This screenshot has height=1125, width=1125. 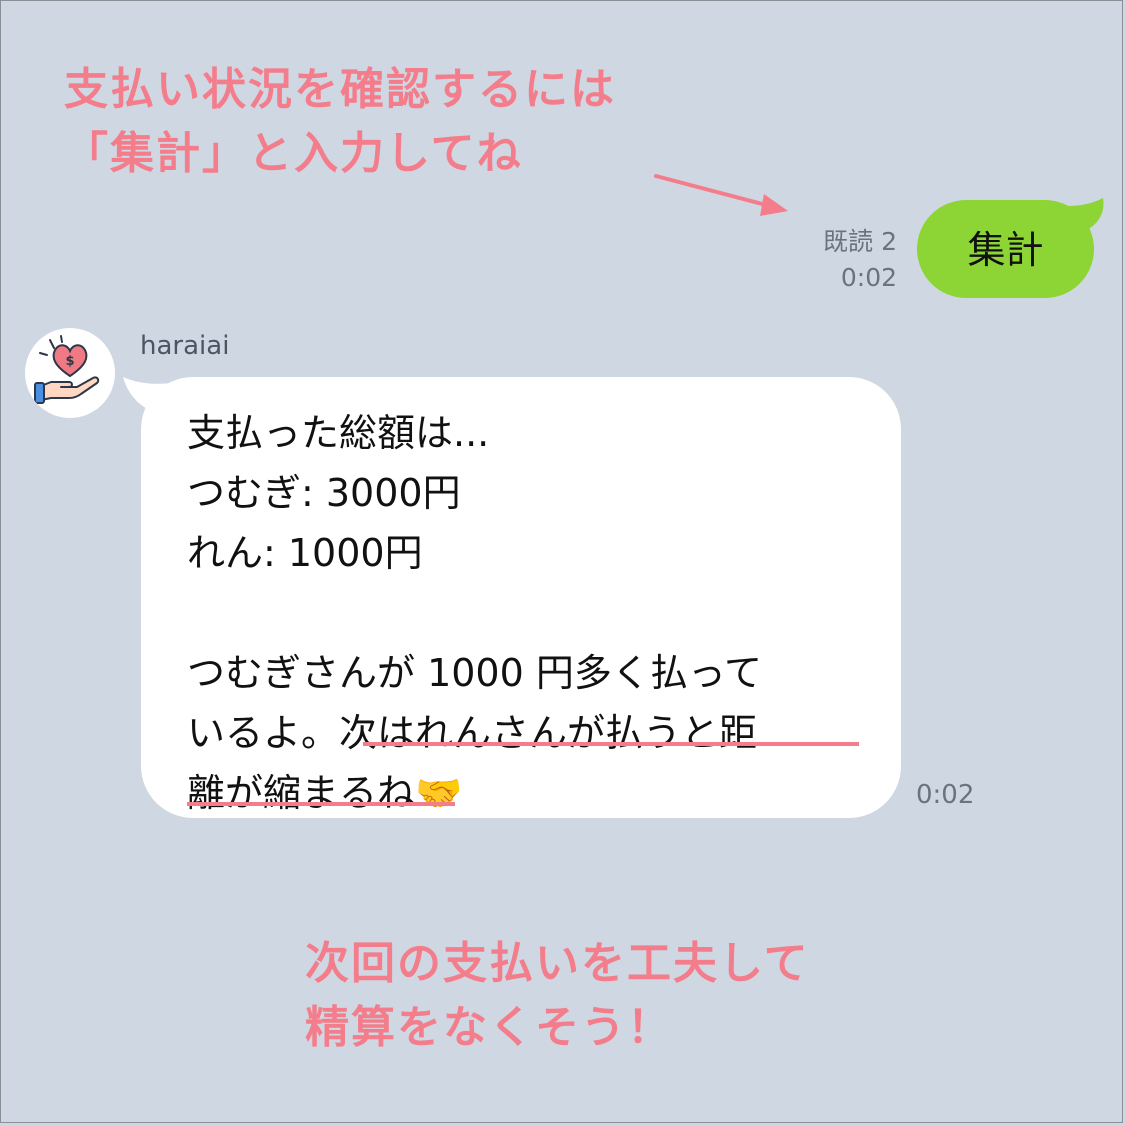 I want to click on outgoing-message-text: 集計, so click(x=1005, y=250).